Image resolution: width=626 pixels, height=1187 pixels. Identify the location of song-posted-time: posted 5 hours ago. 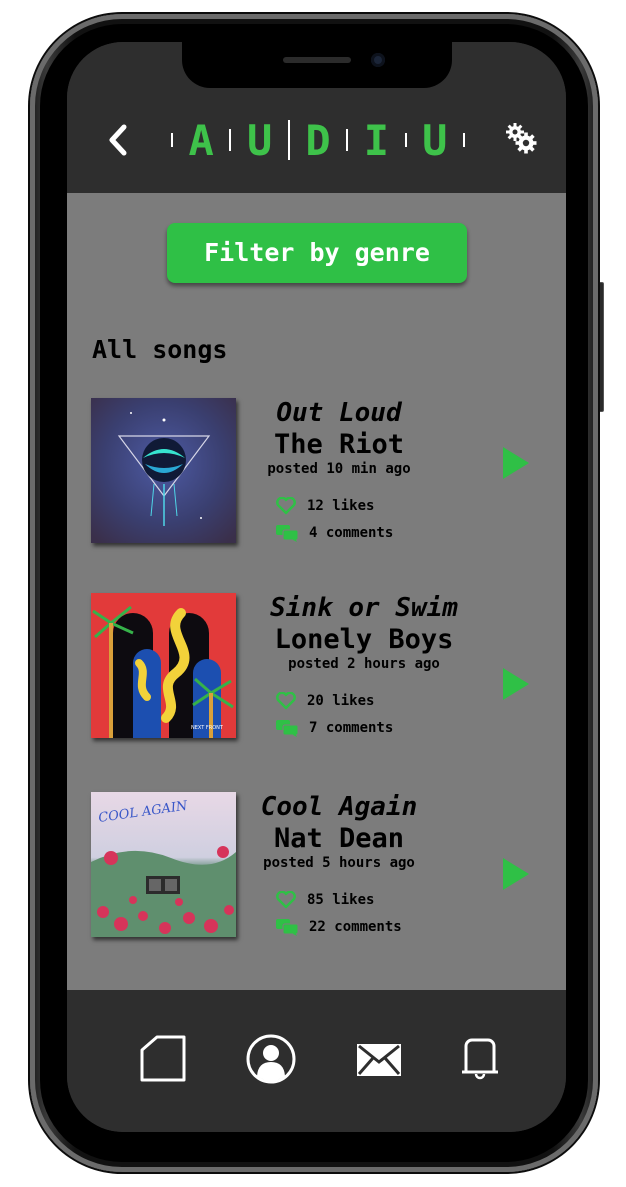
(339, 863).